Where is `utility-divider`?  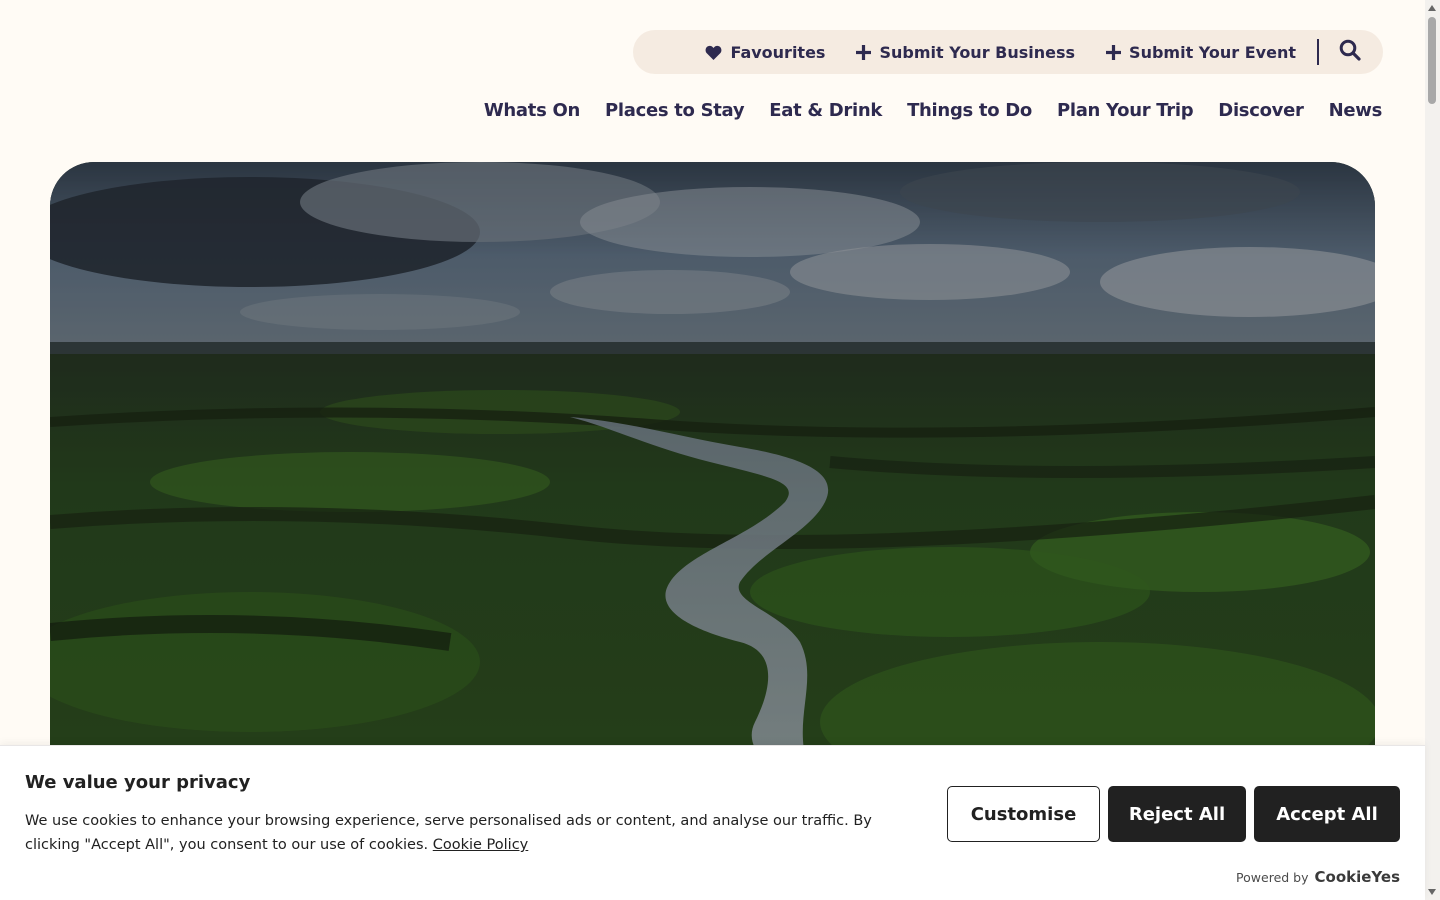
utility-divider is located at coordinates (1318, 52).